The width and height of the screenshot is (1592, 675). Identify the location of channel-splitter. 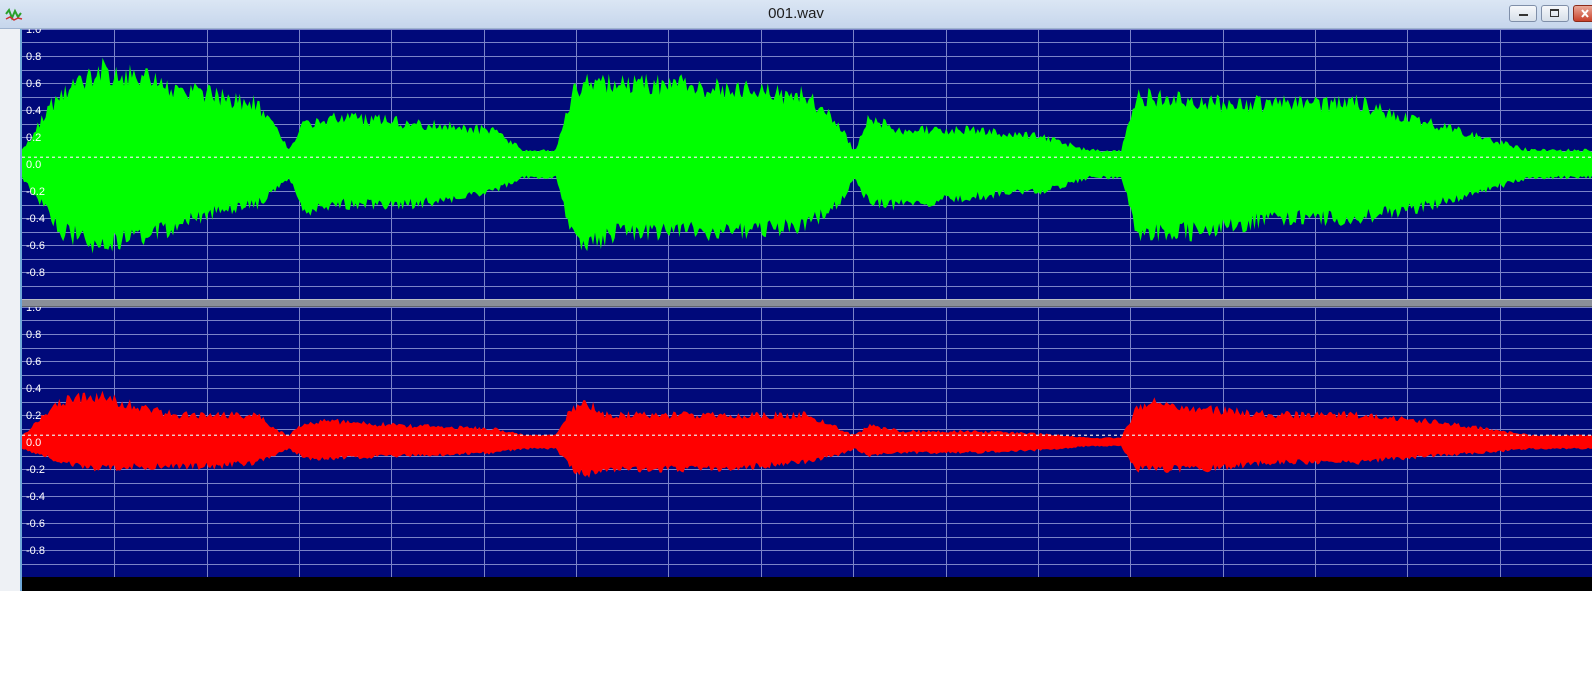
(807, 303).